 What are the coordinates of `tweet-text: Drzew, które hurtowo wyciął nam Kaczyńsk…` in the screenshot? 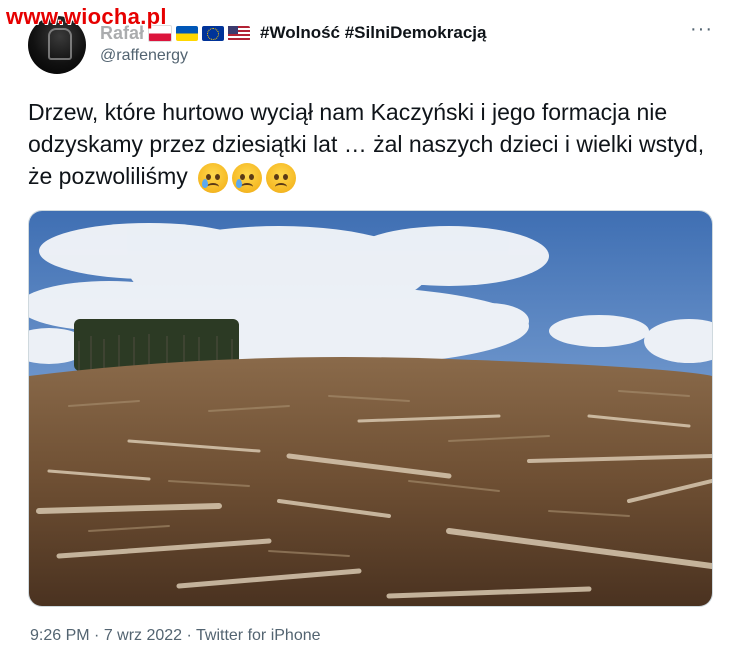 It's located at (366, 144).